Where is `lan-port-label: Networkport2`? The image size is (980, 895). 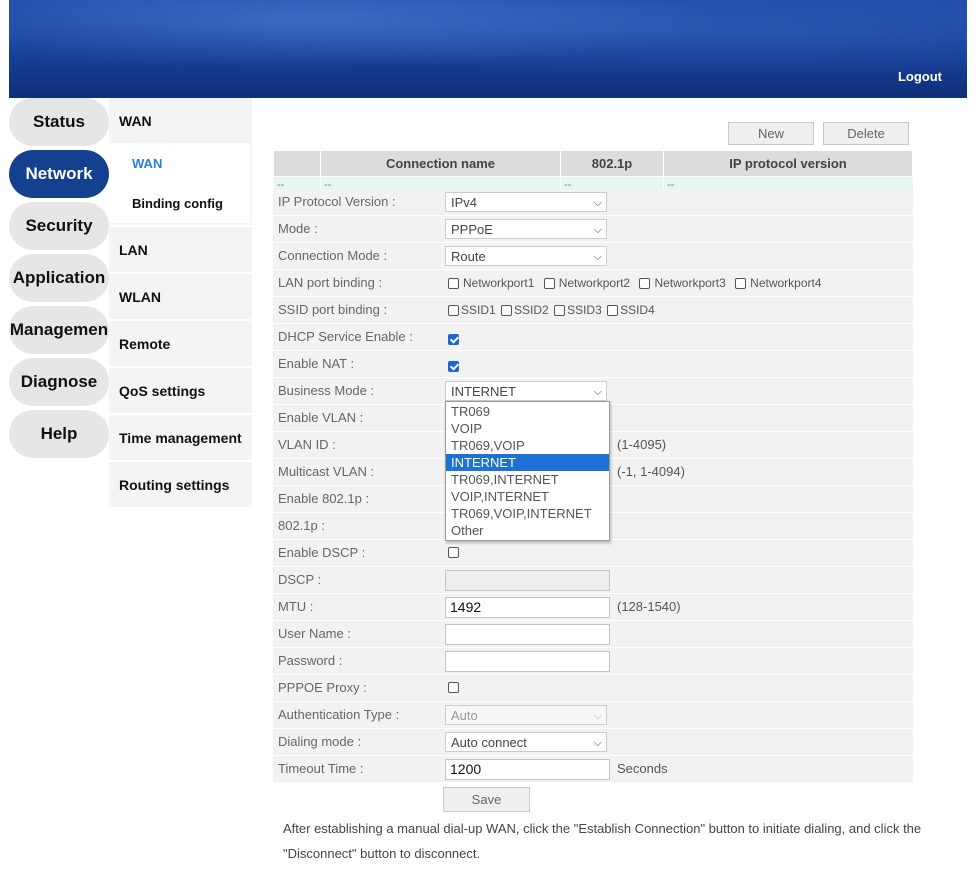
lan-port-label: Networkport2 is located at coordinates (594, 283).